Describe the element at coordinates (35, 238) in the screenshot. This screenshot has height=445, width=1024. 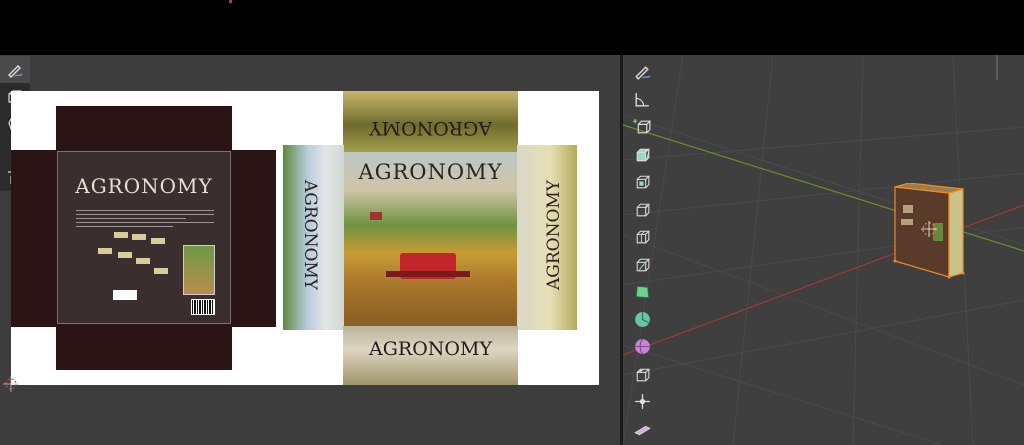
I see `back-left-flap` at that location.